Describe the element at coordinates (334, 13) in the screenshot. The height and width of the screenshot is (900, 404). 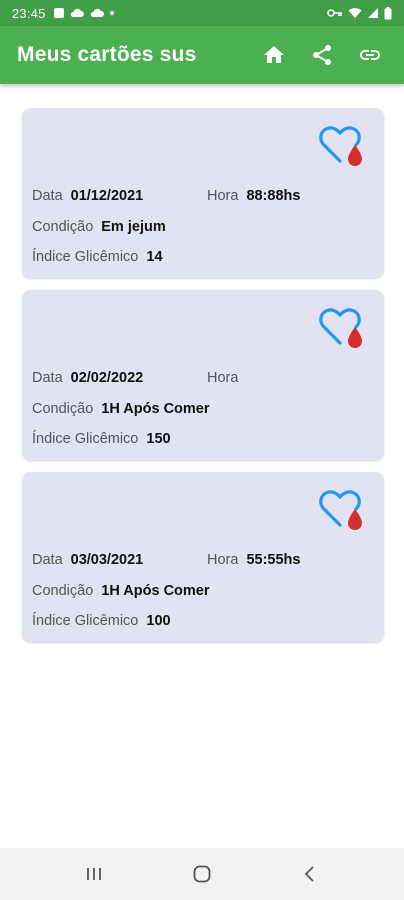
I see `vpn-key-icon` at that location.